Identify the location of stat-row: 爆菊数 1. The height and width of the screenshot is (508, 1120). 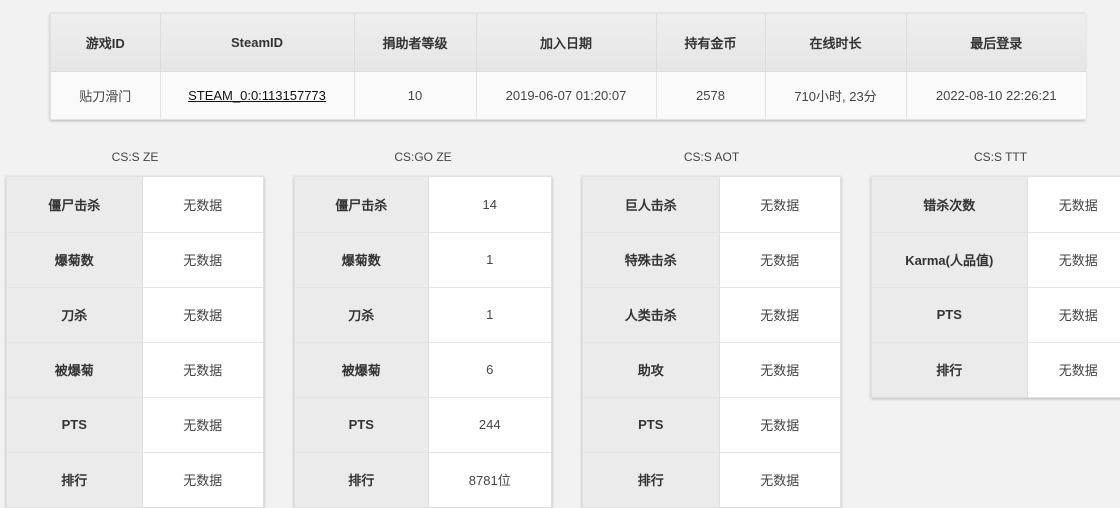
(423, 260).